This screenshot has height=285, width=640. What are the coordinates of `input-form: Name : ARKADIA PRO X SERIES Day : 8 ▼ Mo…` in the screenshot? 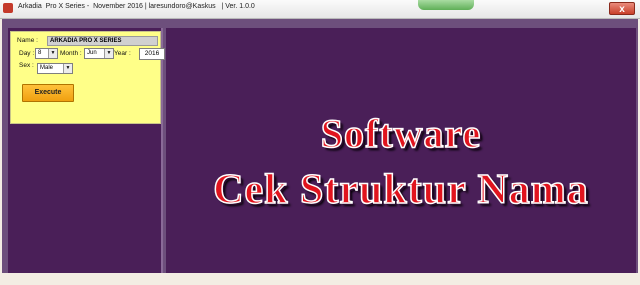 It's located at (87, 77).